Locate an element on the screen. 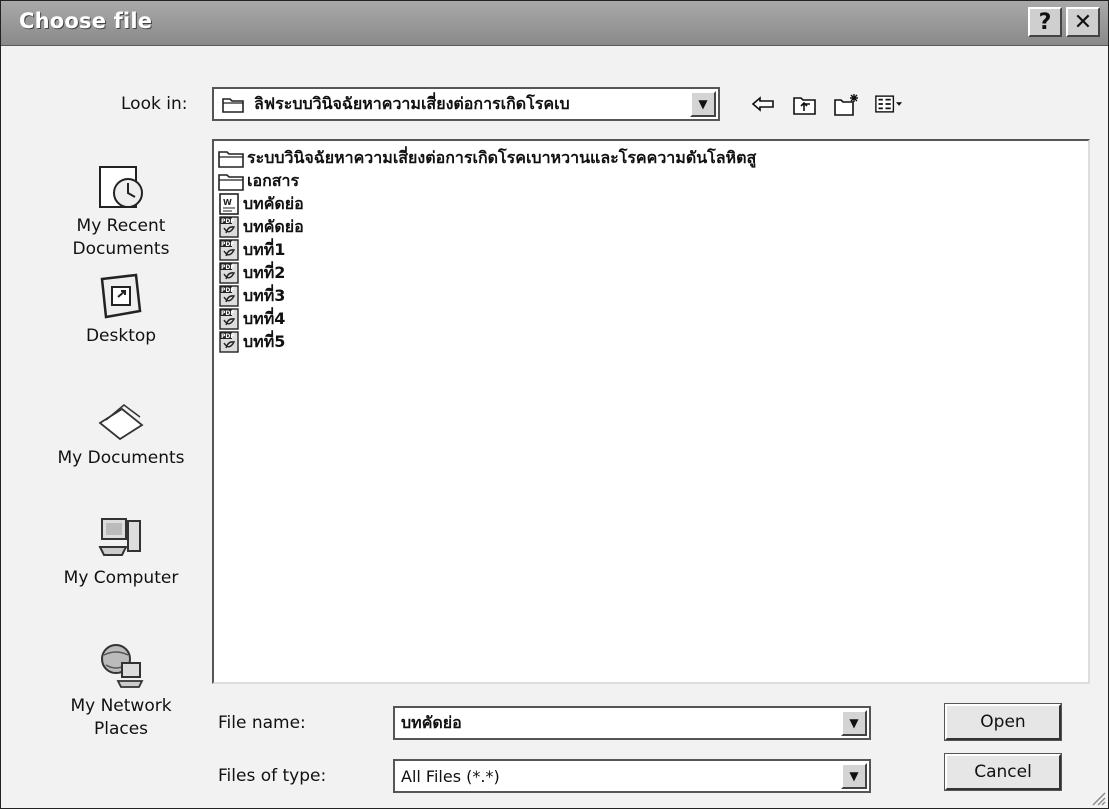 This screenshot has width=1109, height=809. list-item: PDF บทที่1 is located at coordinates (251, 250).